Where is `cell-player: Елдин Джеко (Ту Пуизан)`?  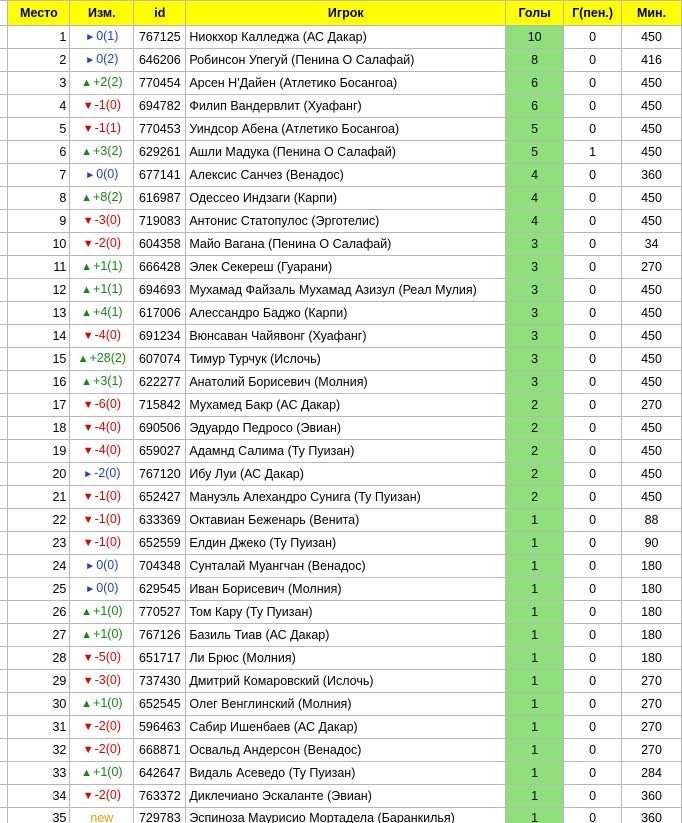
cell-player: Елдин Джеко (Ту Пуизан) is located at coordinates (346, 543).